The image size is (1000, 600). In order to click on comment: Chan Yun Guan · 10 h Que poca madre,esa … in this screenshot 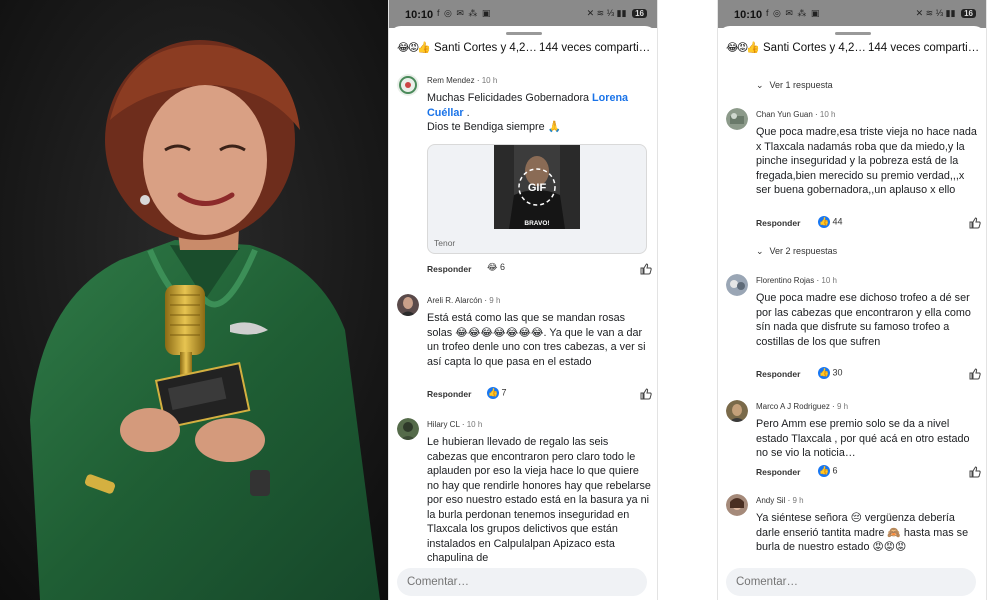, I will do `click(854, 173)`.